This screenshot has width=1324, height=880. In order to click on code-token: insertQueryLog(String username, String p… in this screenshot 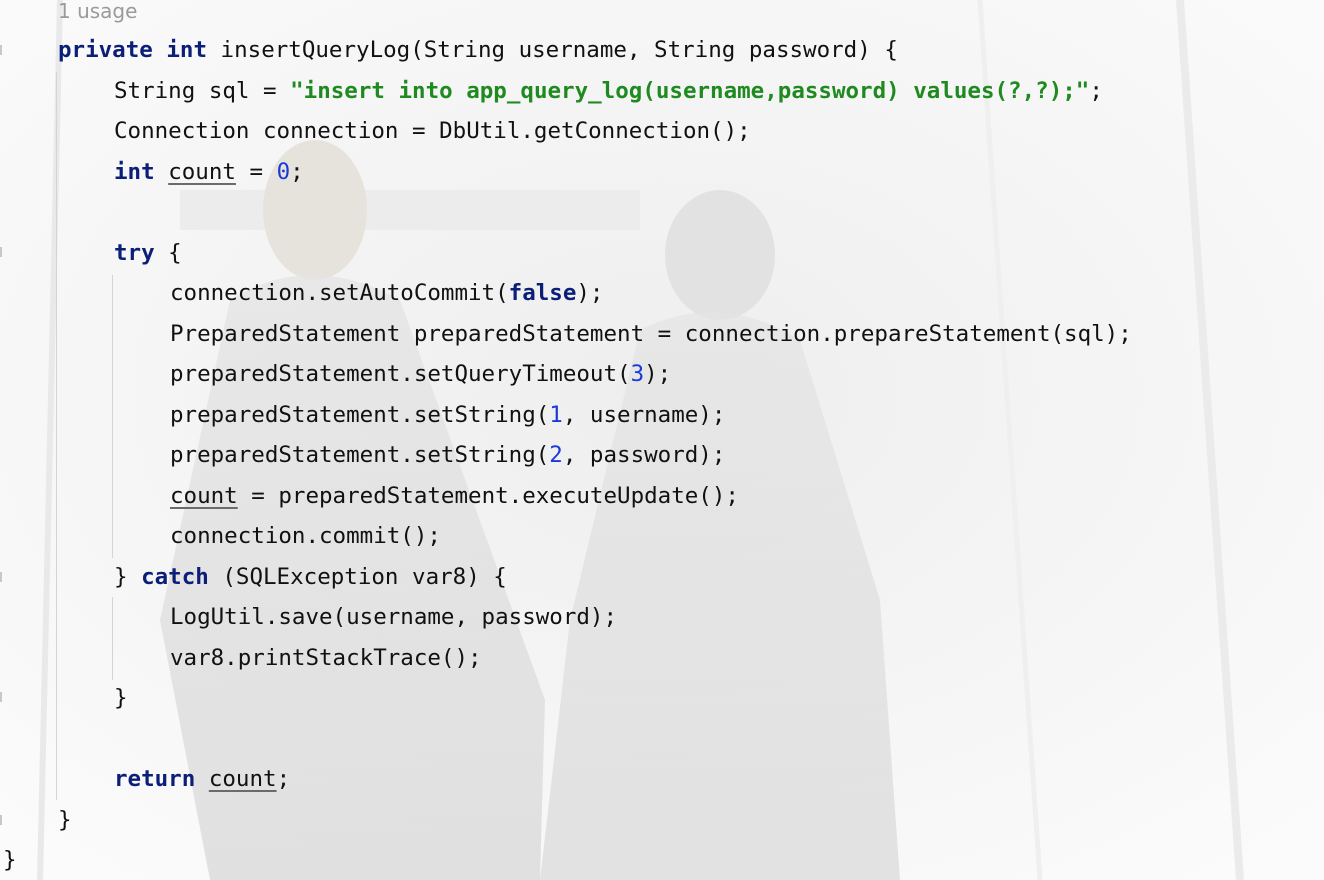, I will do `click(552, 50)`.